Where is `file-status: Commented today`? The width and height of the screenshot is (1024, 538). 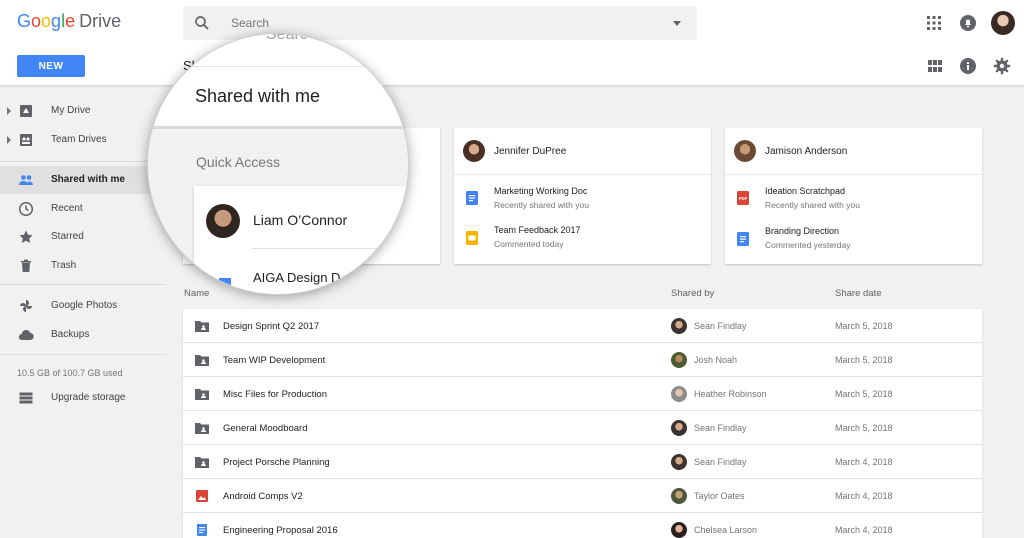 file-status: Commented today is located at coordinates (529, 244).